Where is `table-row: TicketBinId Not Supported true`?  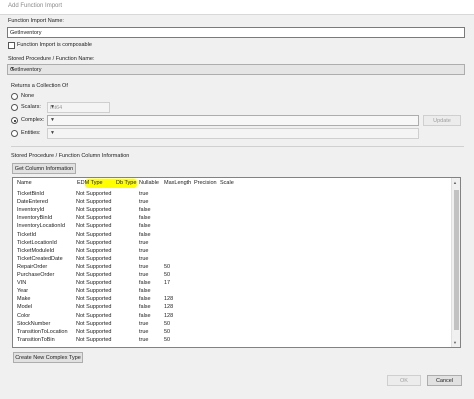
table-row: TicketBinId Not Supported true is located at coordinates (228, 195).